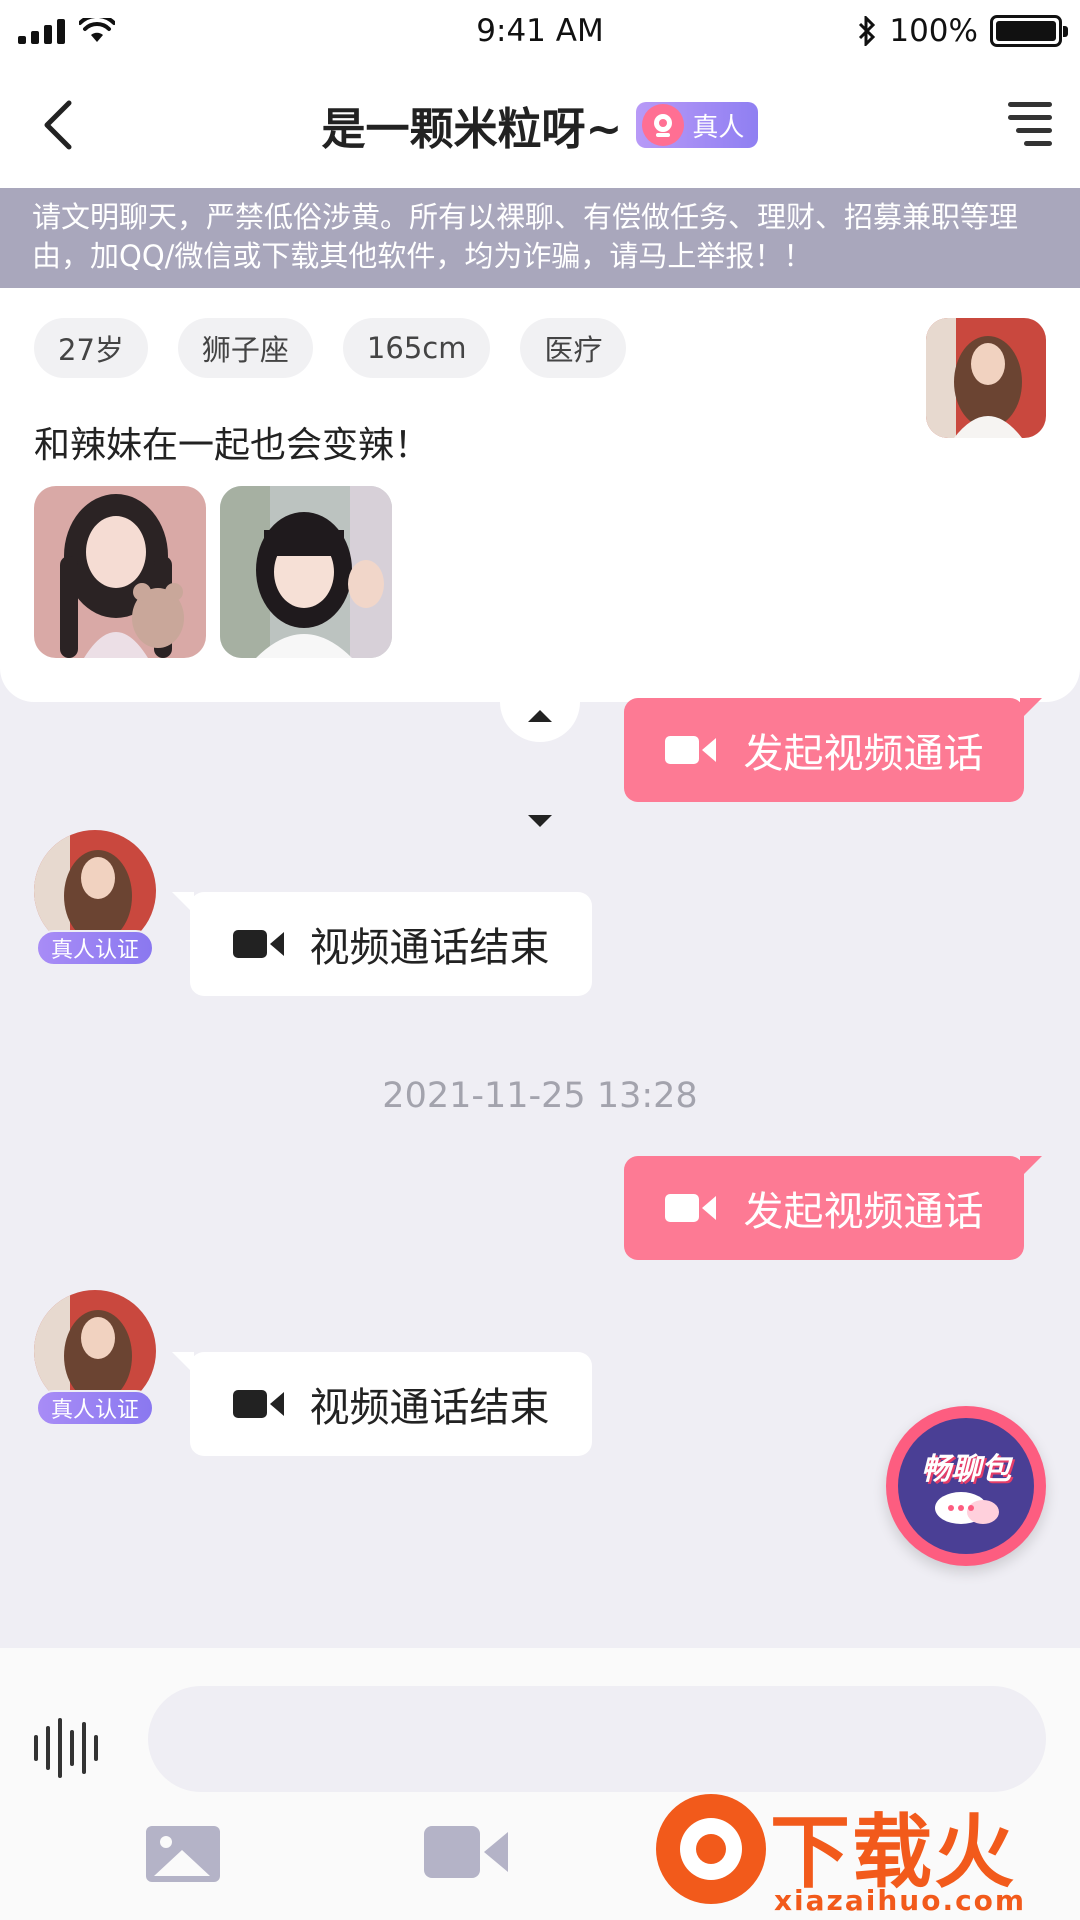 Image resolution: width=1080 pixels, height=1920 pixels. Describe the element at coordinates (967, 1508) in the screenshot. I see `chat-bubble-icon` at that location.